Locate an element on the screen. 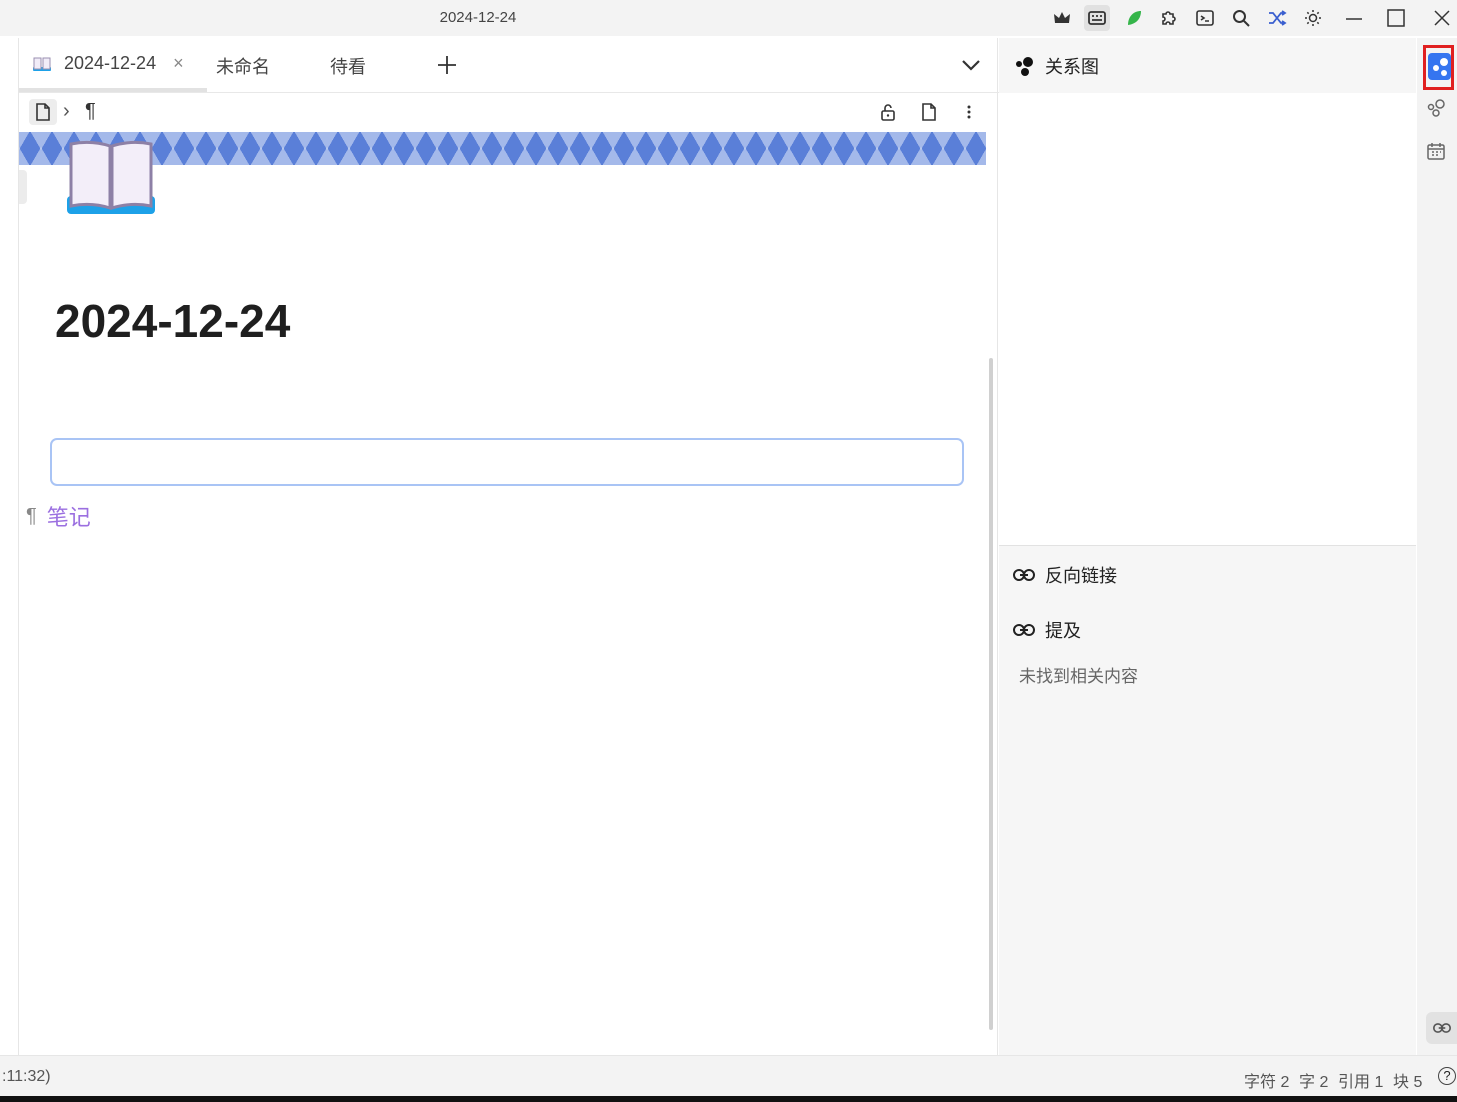 The height and width of the screenshot is (1102, 1457). puzzle-icon is located at coordinates (1169, 18).